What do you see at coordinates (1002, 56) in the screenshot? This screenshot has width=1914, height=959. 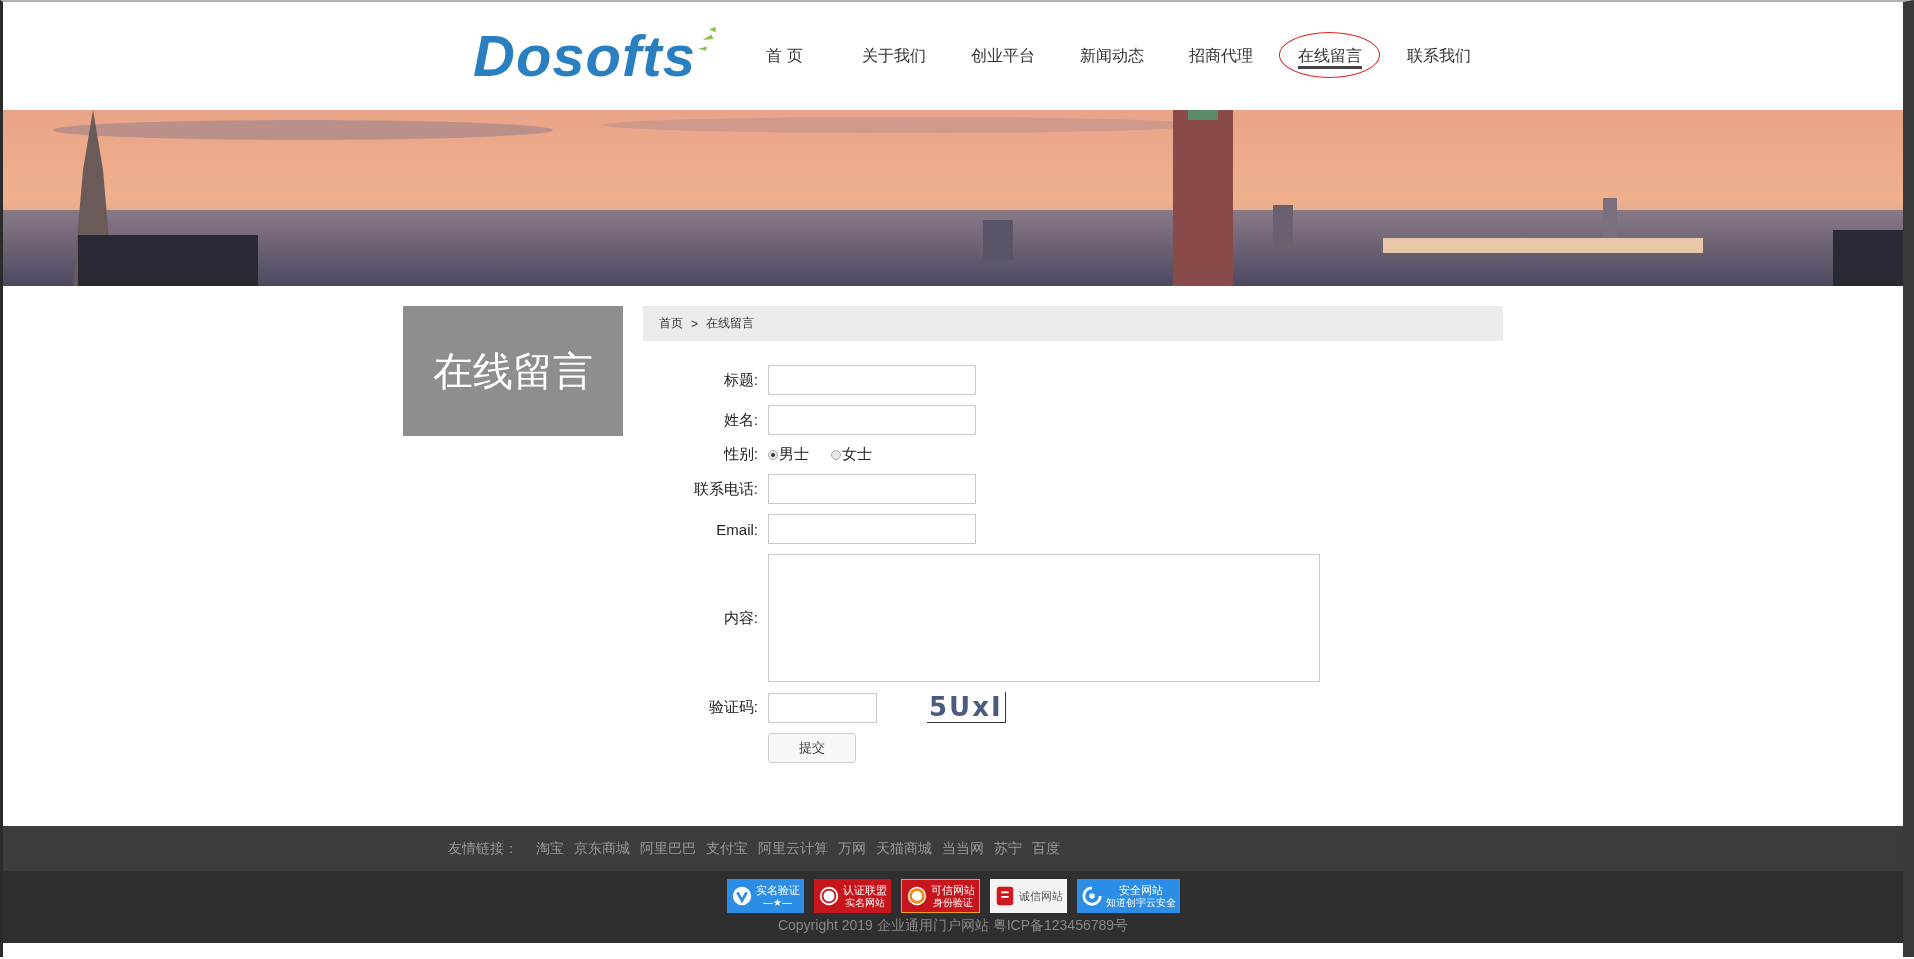 I see `nav-link: 创业平台` at bounding box center [1002, 56].